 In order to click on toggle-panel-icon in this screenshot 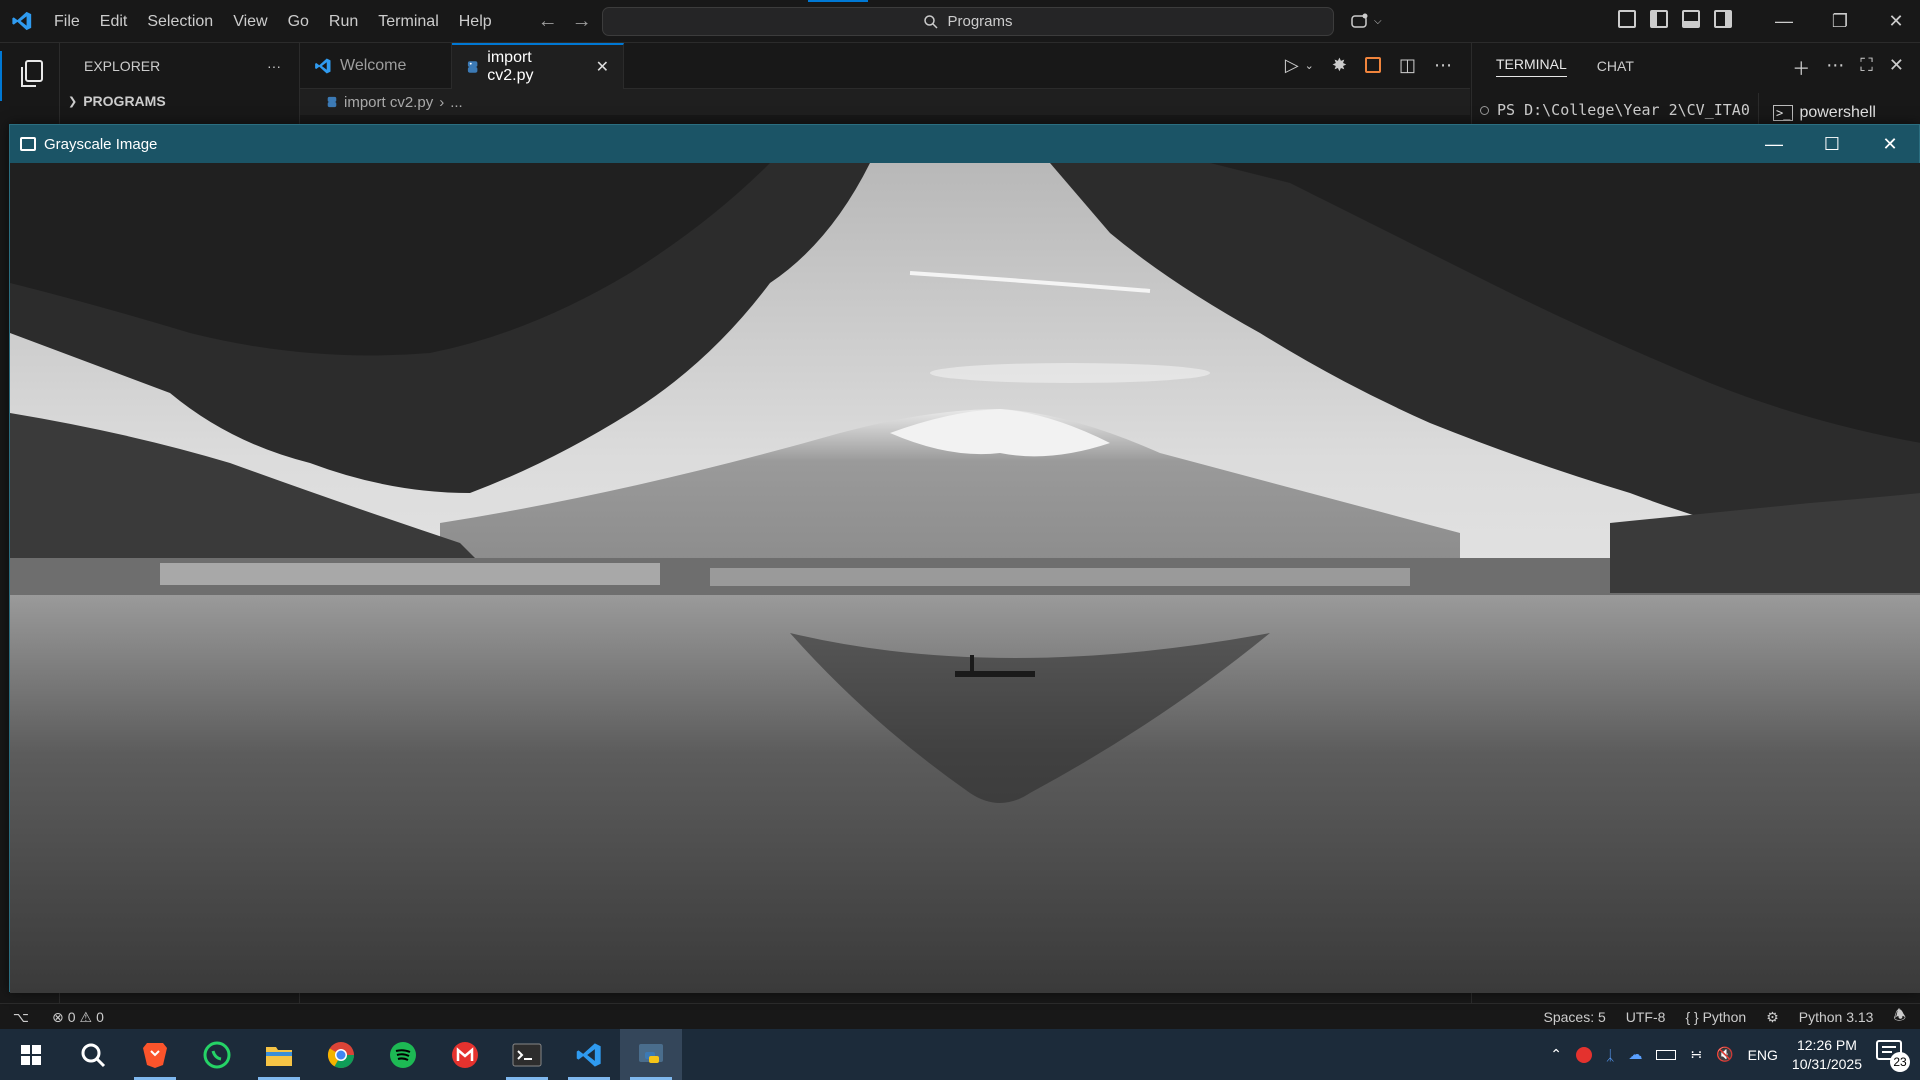, I will do `click(1691, 19)`.